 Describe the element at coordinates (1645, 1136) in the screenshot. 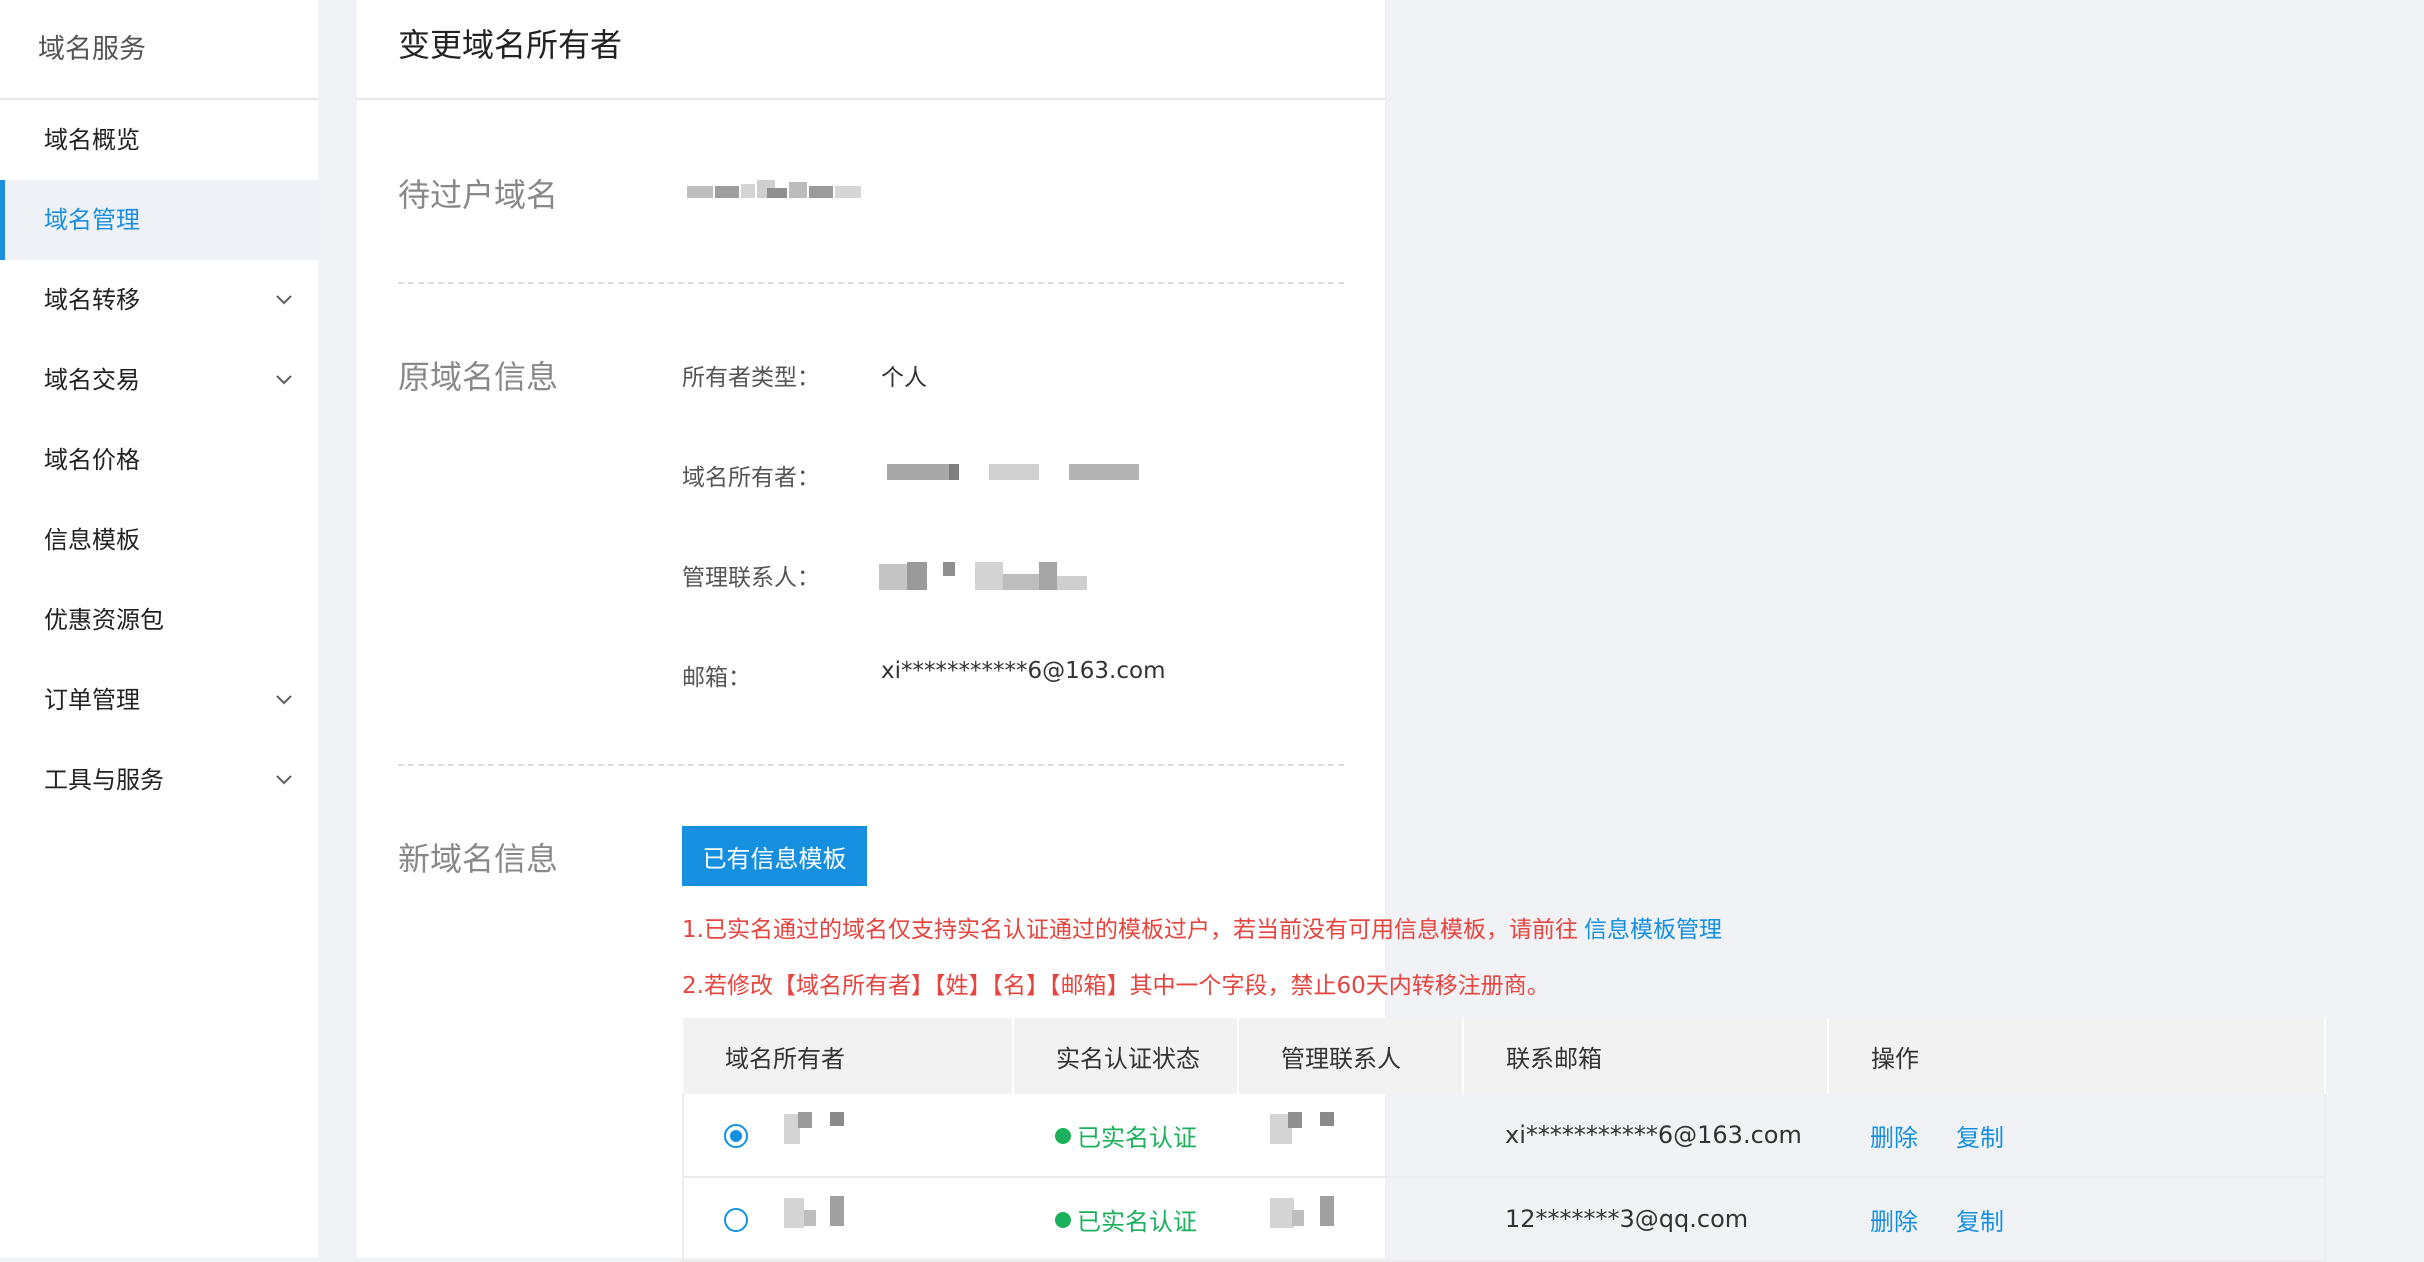

I see `email-cell: xi***********6@163.com` at that location.